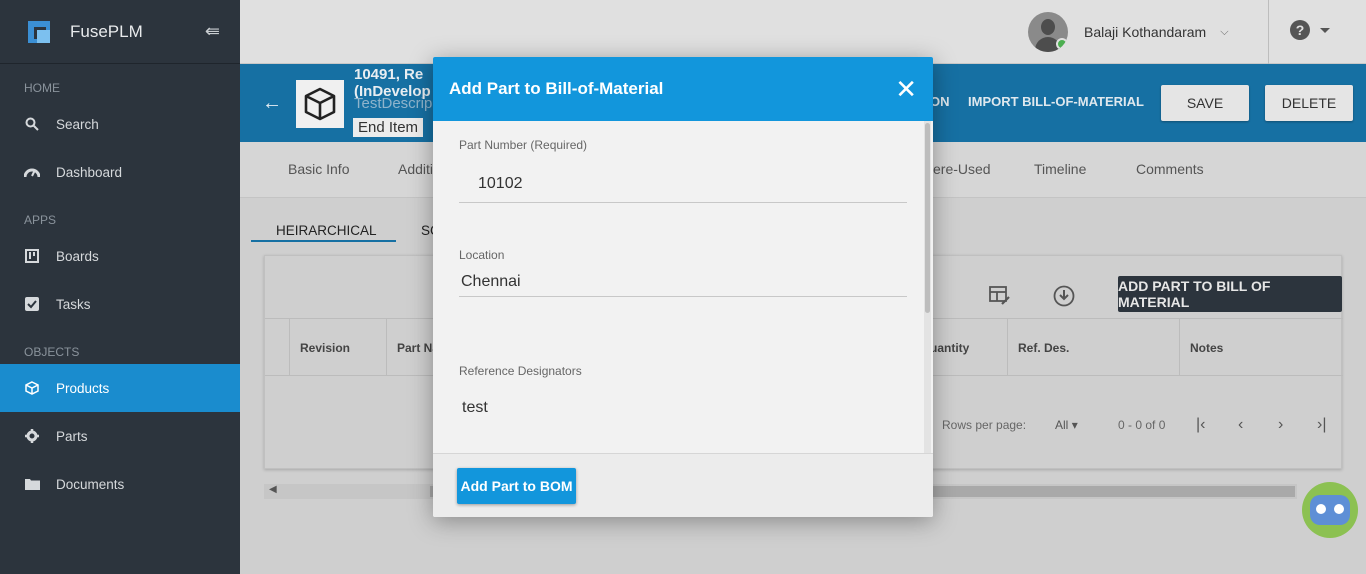 The image size is (1366, 574). Describe the element at coordinates (1325, 30) in the screenshot. I see `caret-down-icon` at that location.